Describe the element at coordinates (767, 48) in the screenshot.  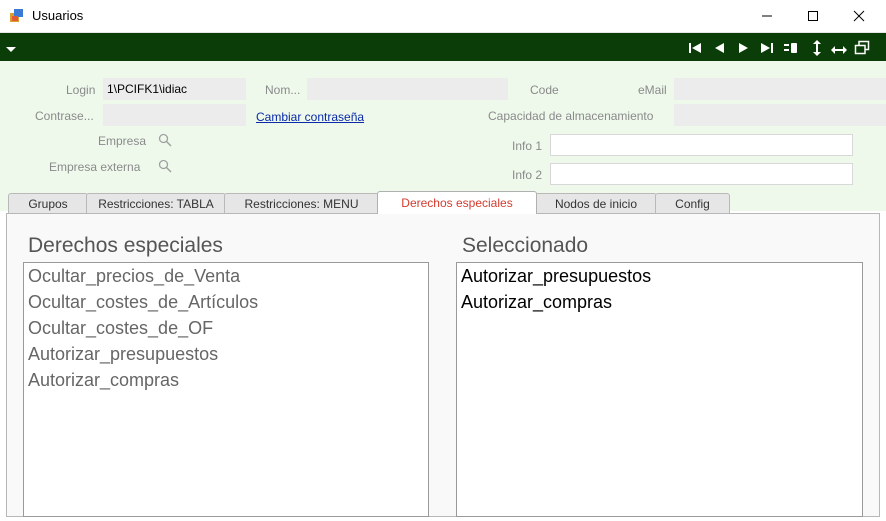
I see `last-record-icon` at that location.